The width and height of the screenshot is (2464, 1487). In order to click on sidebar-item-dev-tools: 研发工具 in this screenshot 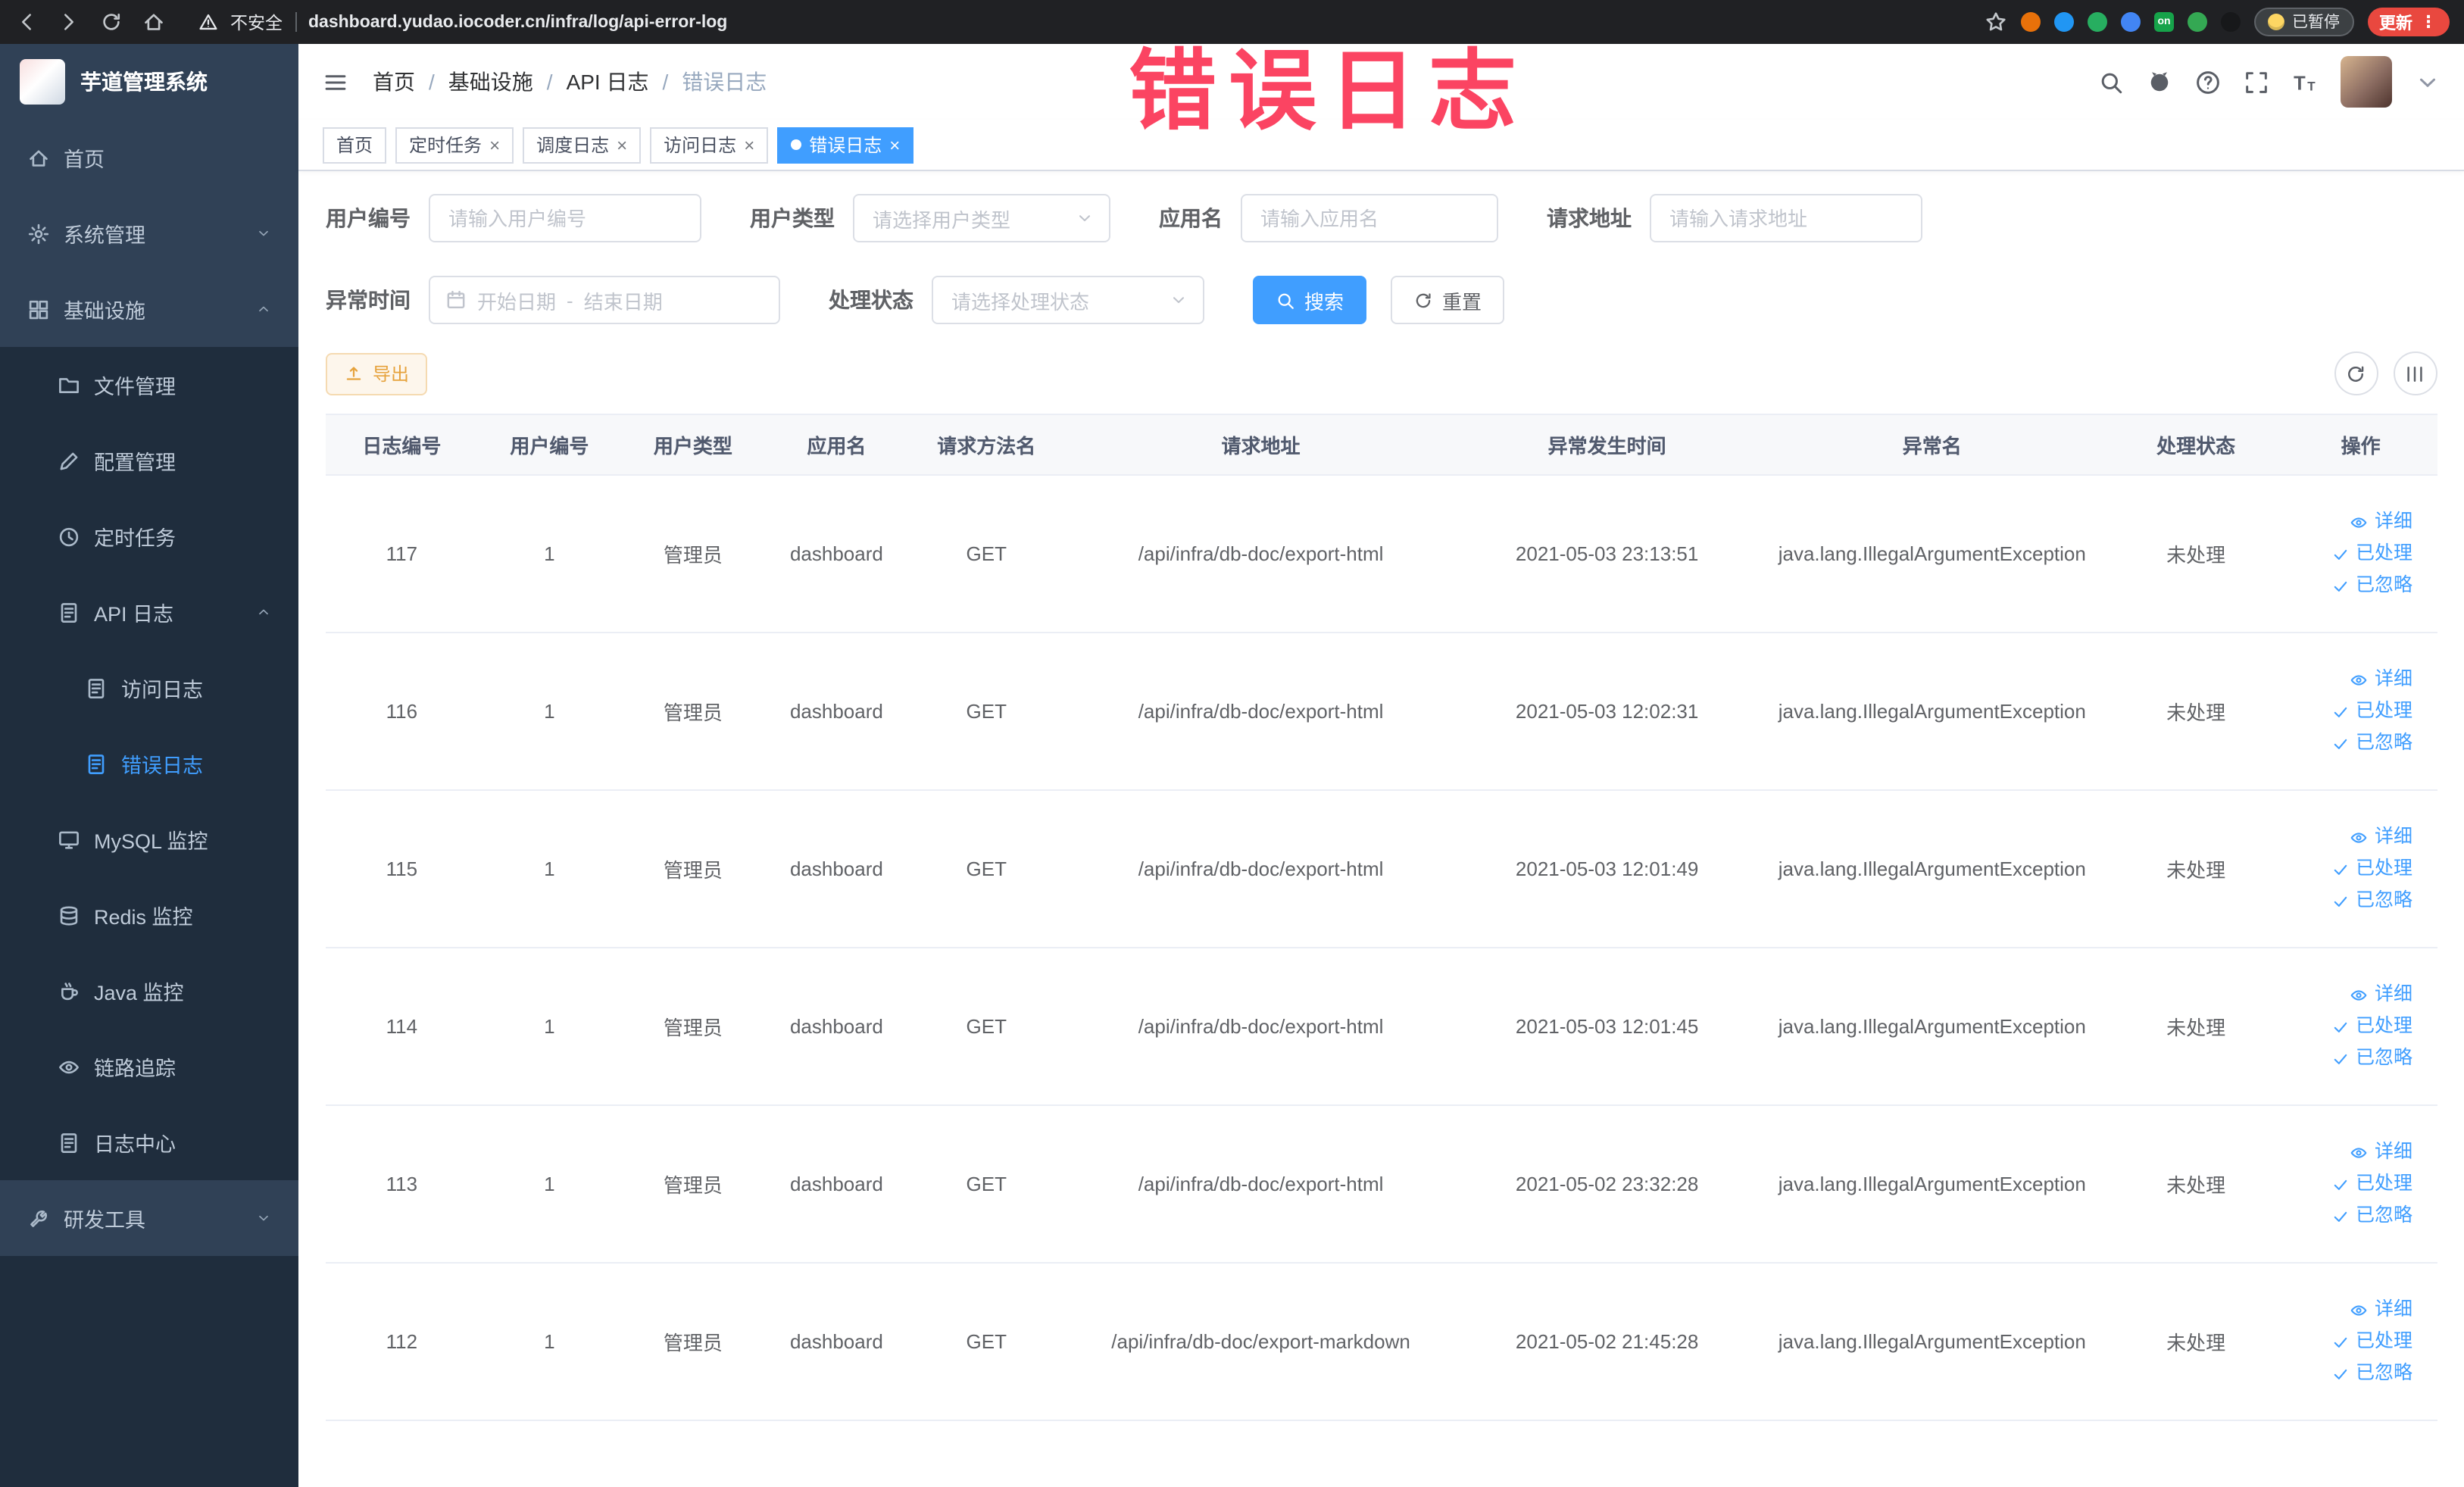, I will do `click(149, 1218)`.